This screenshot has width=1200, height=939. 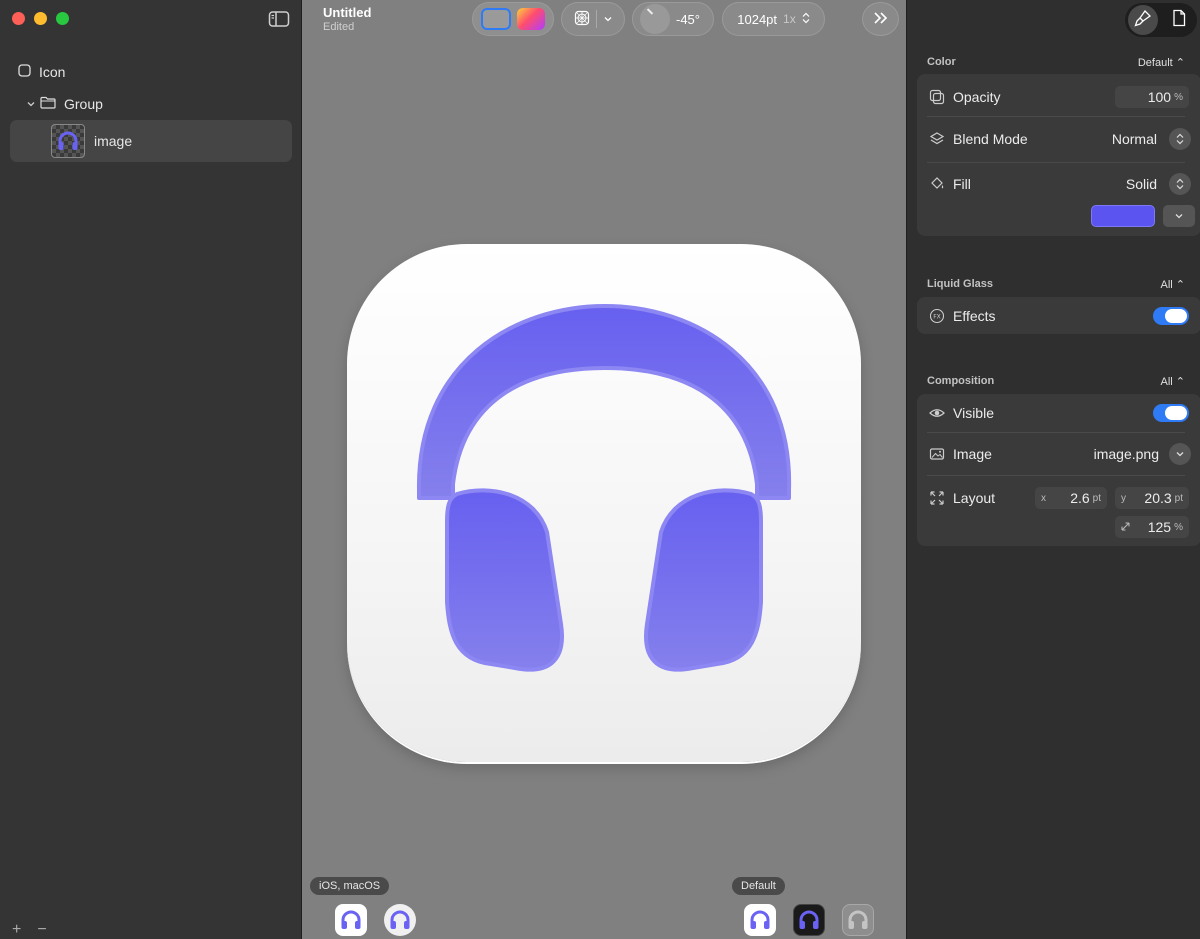 I want to click on composition-section-header: Composition All ⌃, so click(x=1056, y=381).